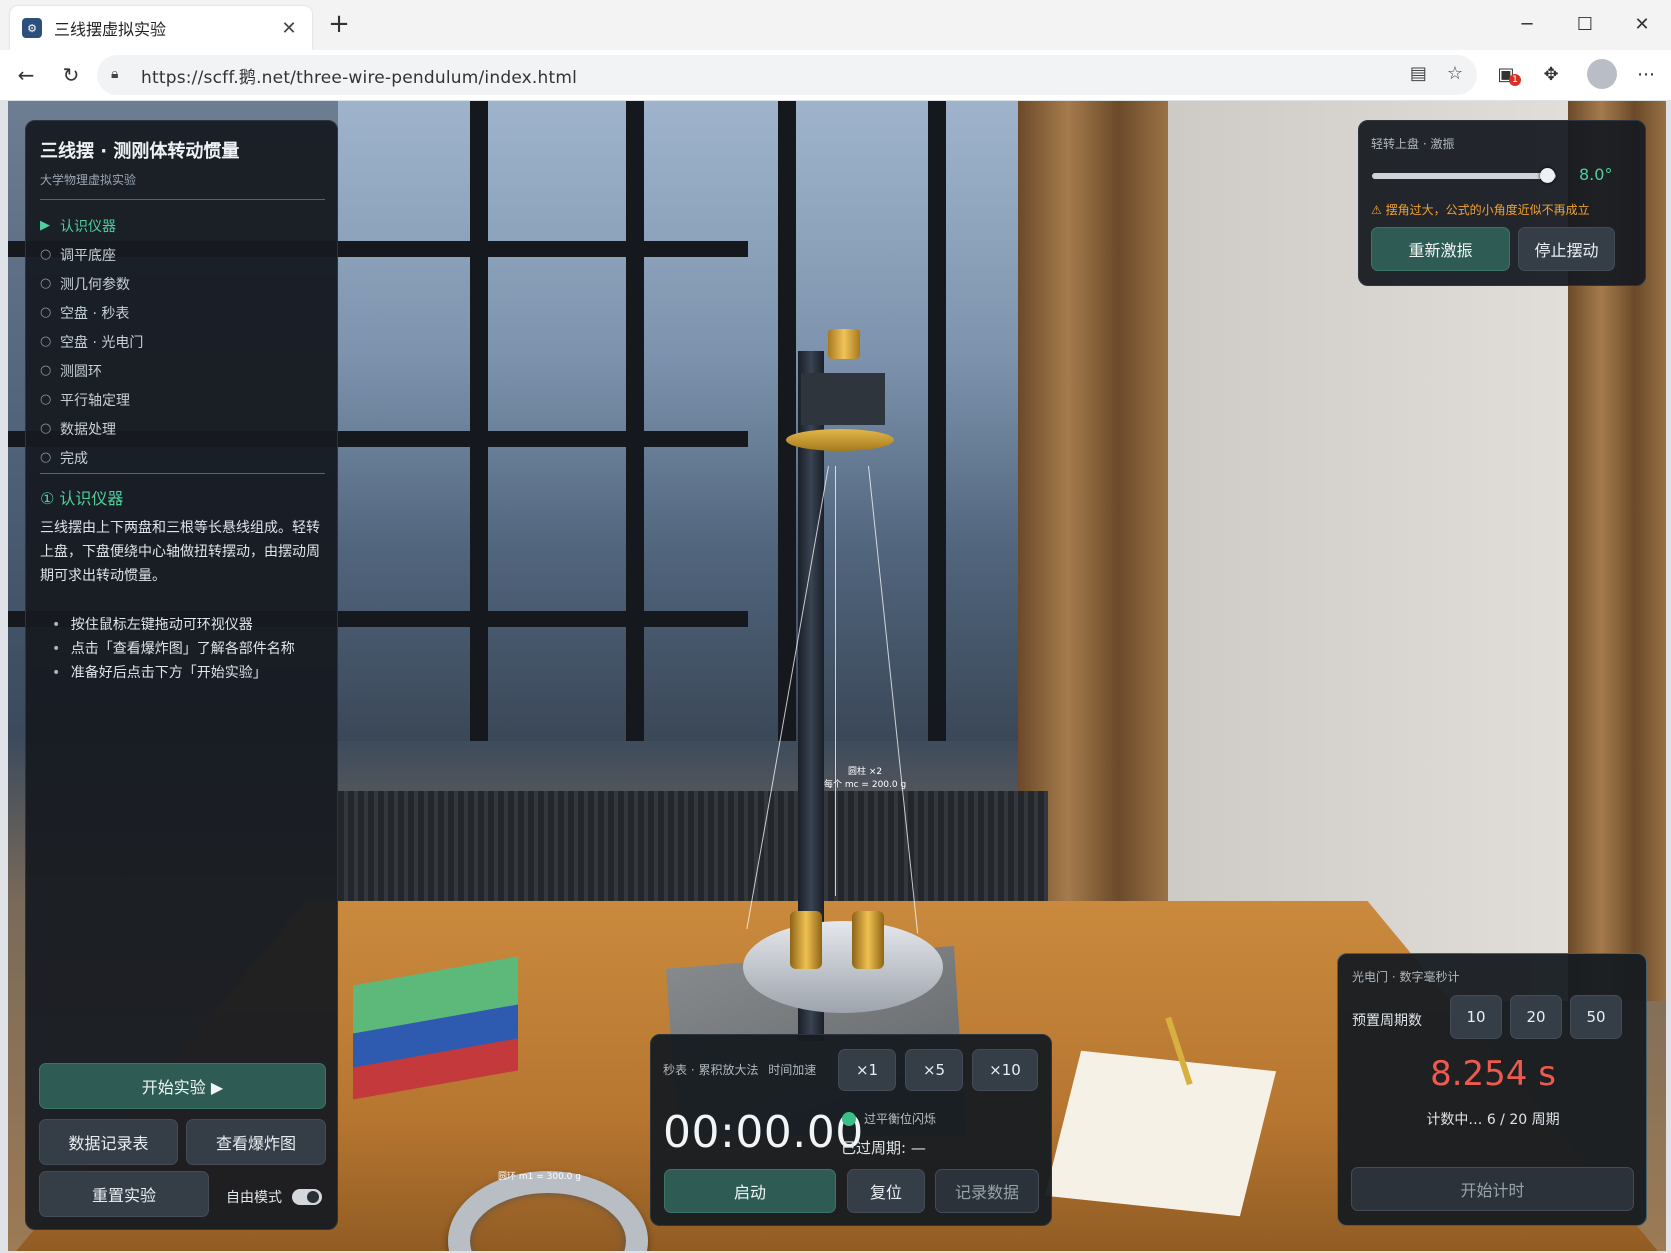  I want to click on upper-disk, so click(840, 440).